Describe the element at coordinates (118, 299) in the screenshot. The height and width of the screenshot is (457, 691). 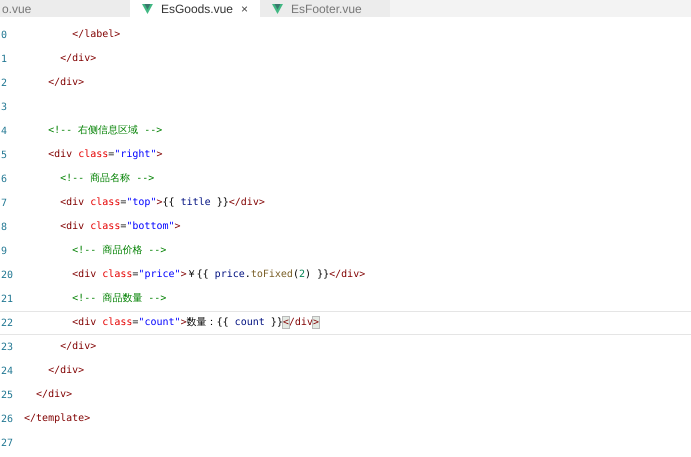
I see `code-line: <!-- 商品数量 -->` at that location.